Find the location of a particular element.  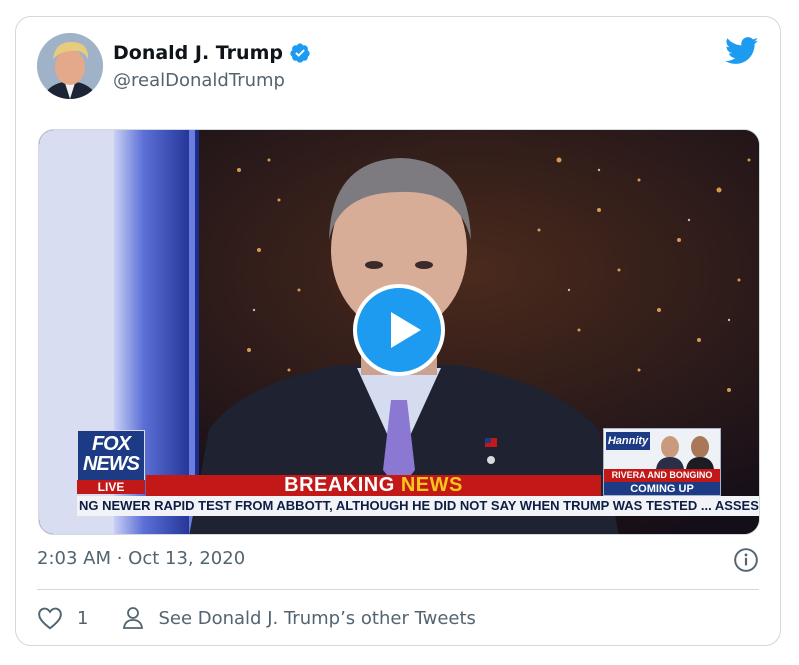

author-name: Donald J. Trump is located at coordinates (212, 53).